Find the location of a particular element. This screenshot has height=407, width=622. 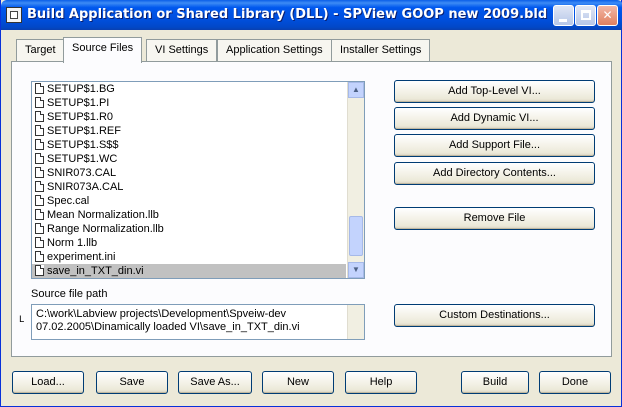

close-button: ✕ is located at coordinates (607, 15).